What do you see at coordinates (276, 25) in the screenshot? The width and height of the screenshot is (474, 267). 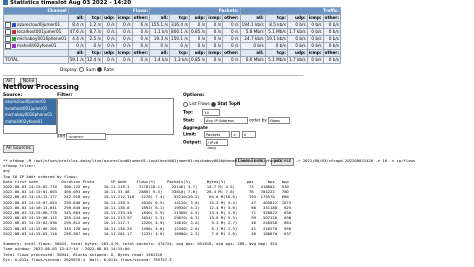 I see `table-cell: 8.5 kb/s` at bounding box center [276, 25].